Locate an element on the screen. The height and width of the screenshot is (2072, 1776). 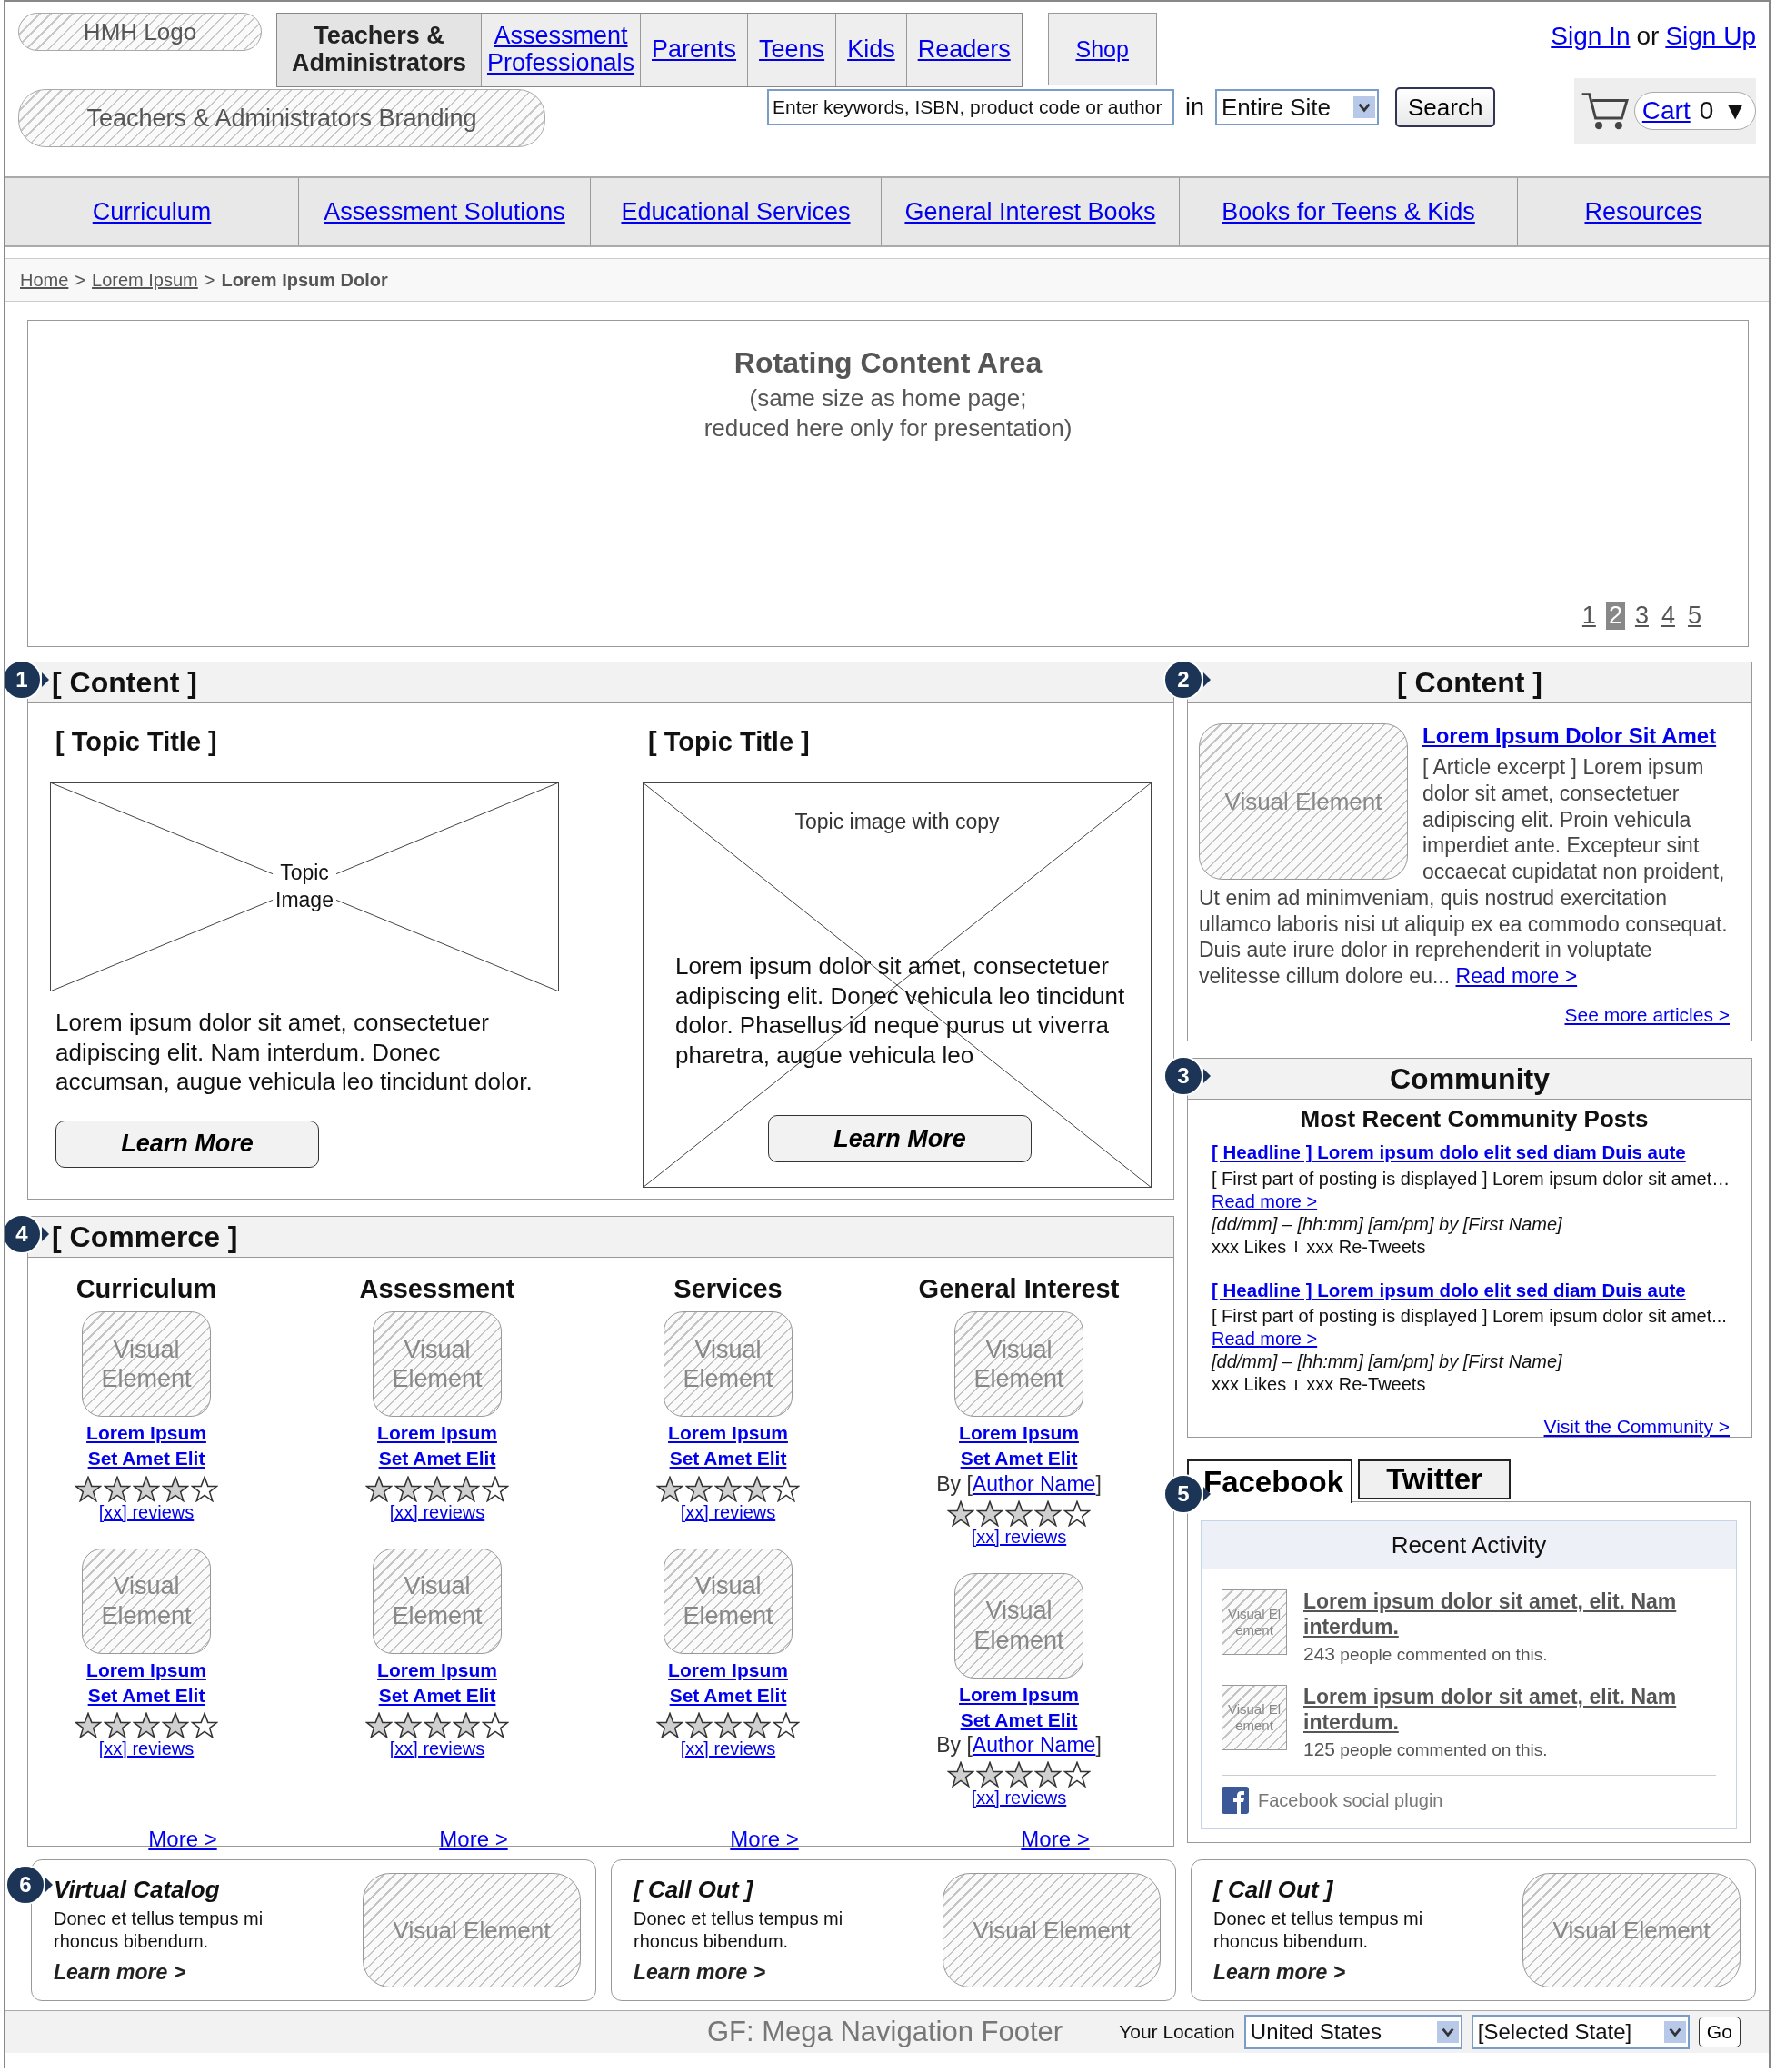
main-nav-link: Resources is located at coordinates (1643, 212).